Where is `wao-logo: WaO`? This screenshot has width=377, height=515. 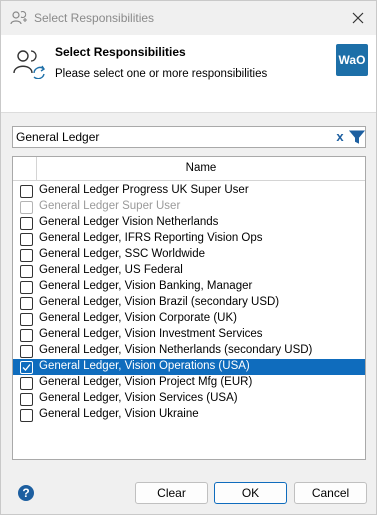
wao-logo: WaO is located at coordinates (352, 60).